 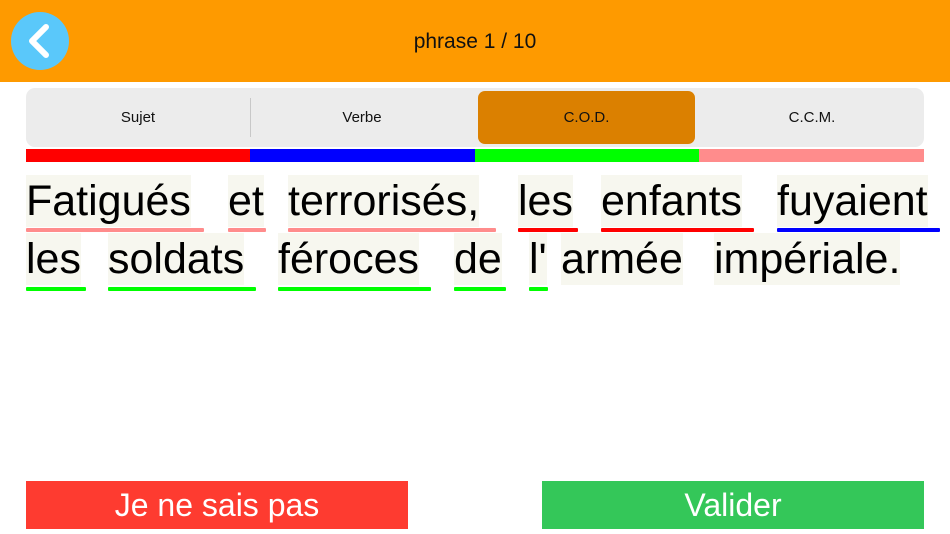 I want to click on dont-know-button: Je ne sais pas, so click(x=217, y=505).